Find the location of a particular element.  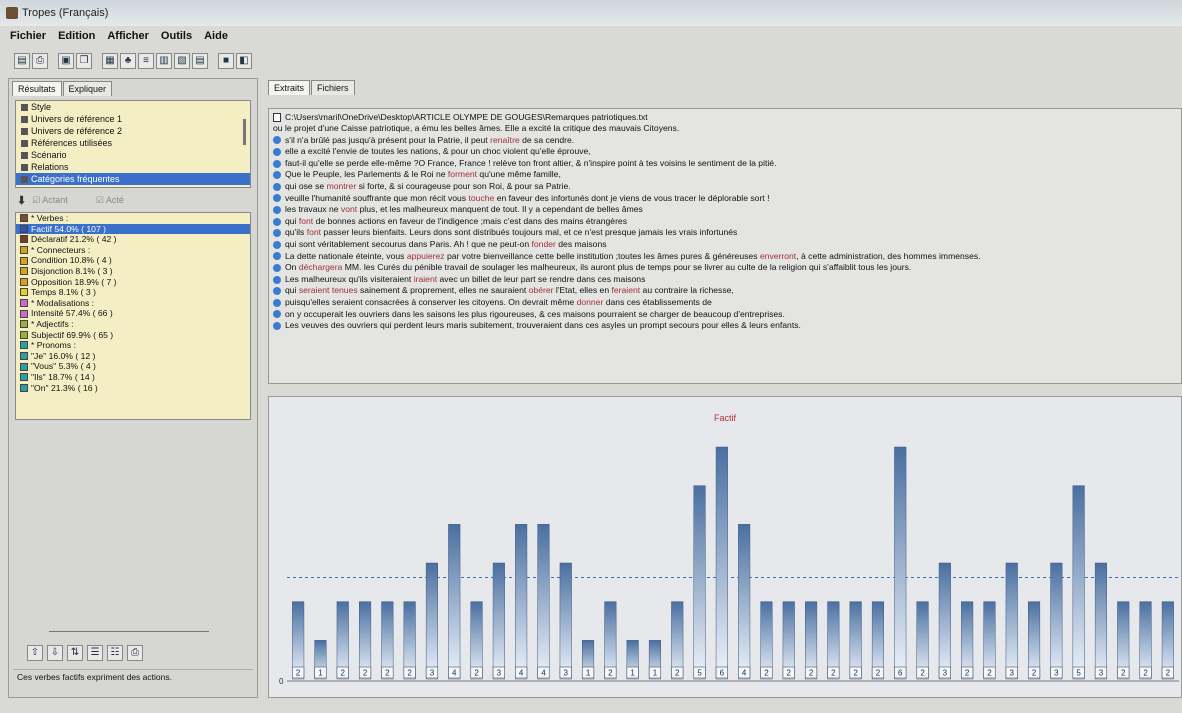

verb-item: "On" 21.3% ( 16 ) is located at coordinates (133, 388).